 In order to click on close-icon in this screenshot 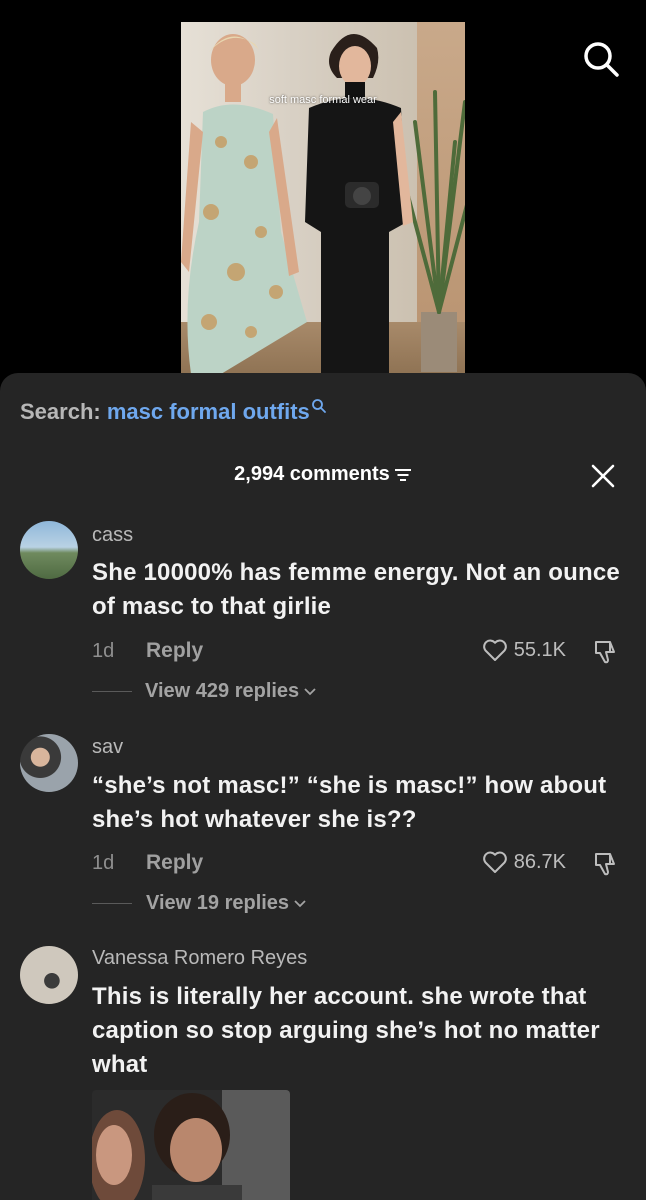, I will do `click(603, 476)`.